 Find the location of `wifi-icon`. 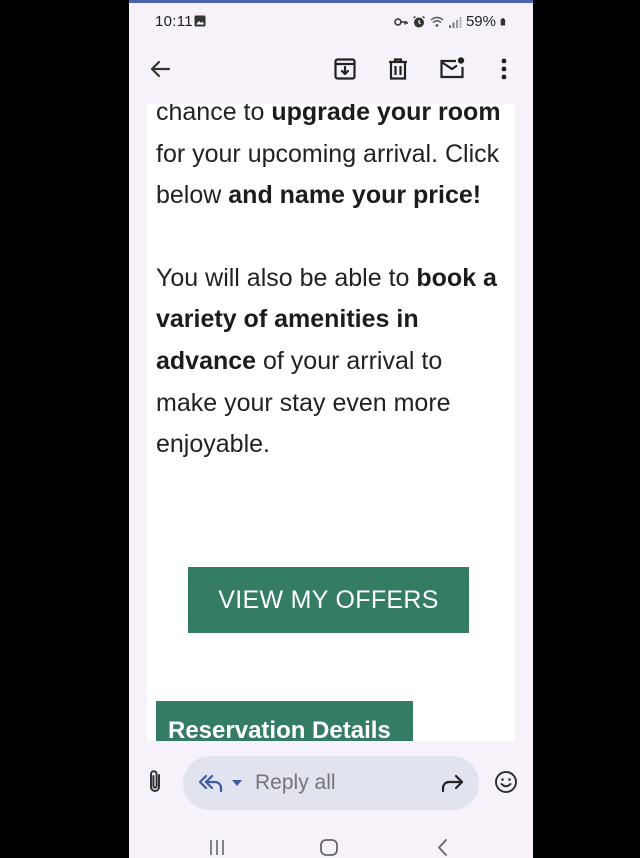

wifi-icon is located at coordinates (437, 21).